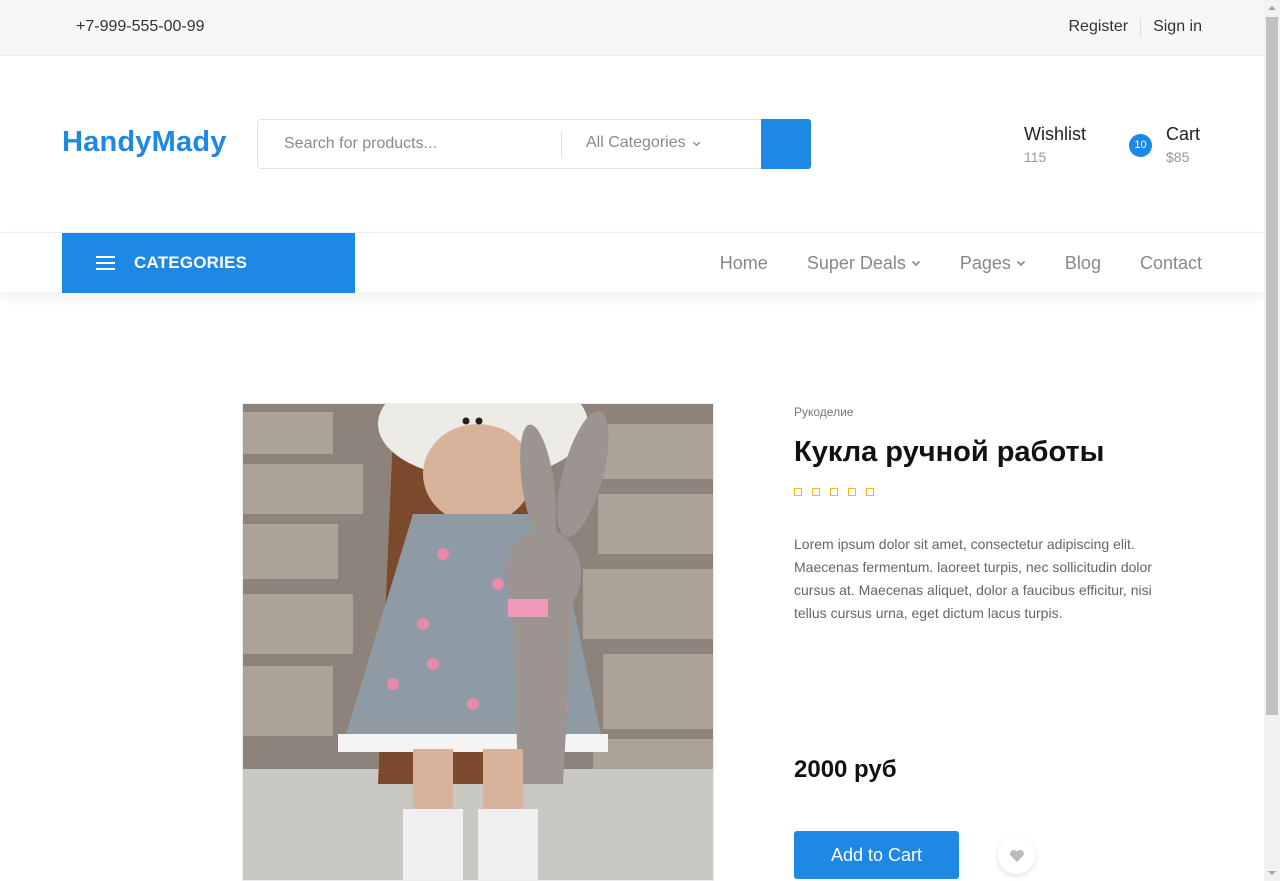  I want to click on product-price: 2000 руб, so click(845, 769).